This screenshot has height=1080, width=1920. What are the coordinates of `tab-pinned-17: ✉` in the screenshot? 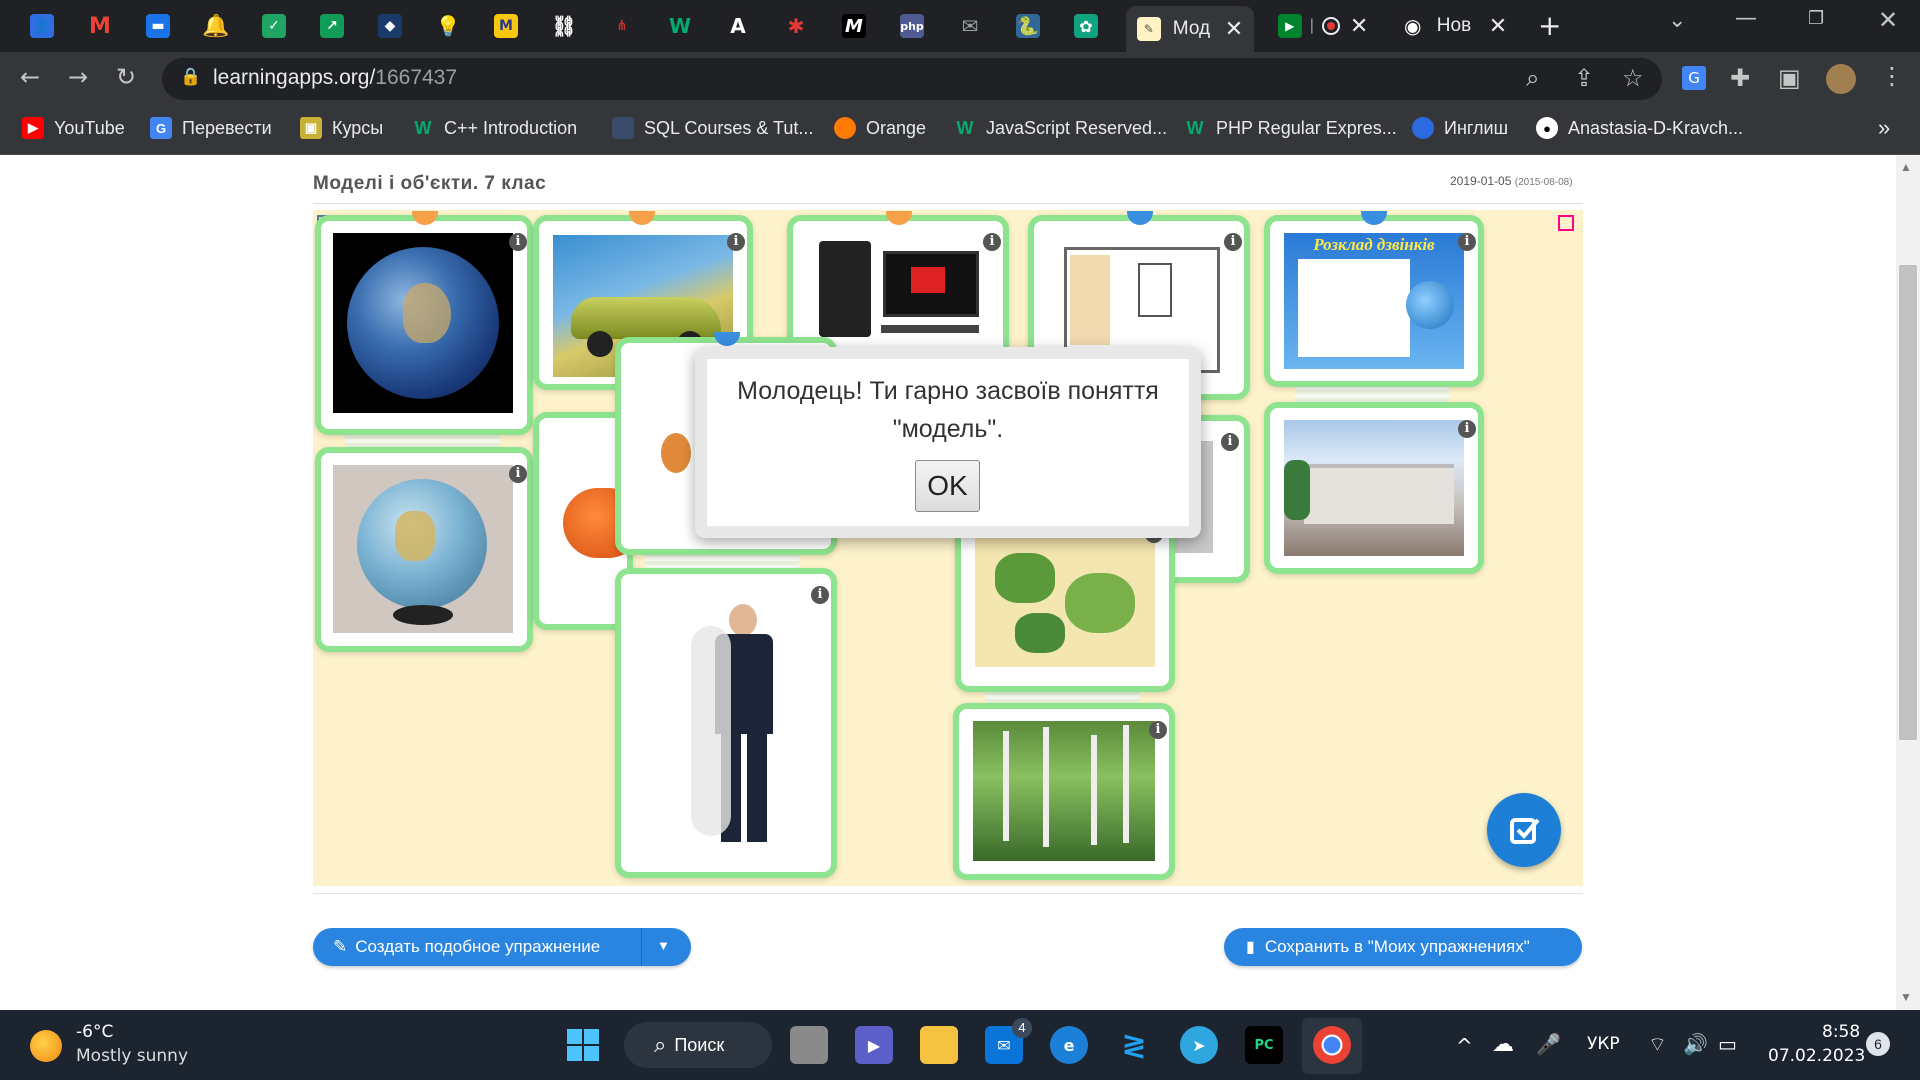 It's located at (970, 26).